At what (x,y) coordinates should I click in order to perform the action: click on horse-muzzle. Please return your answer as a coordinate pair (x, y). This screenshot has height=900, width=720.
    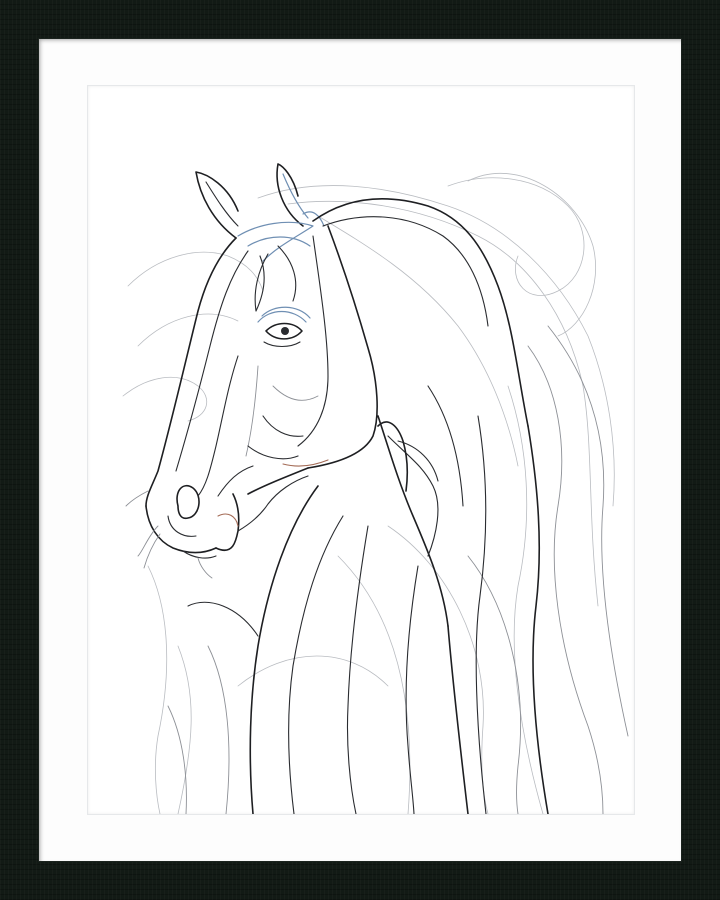
    Looking at the image, I should click on (182, 531).